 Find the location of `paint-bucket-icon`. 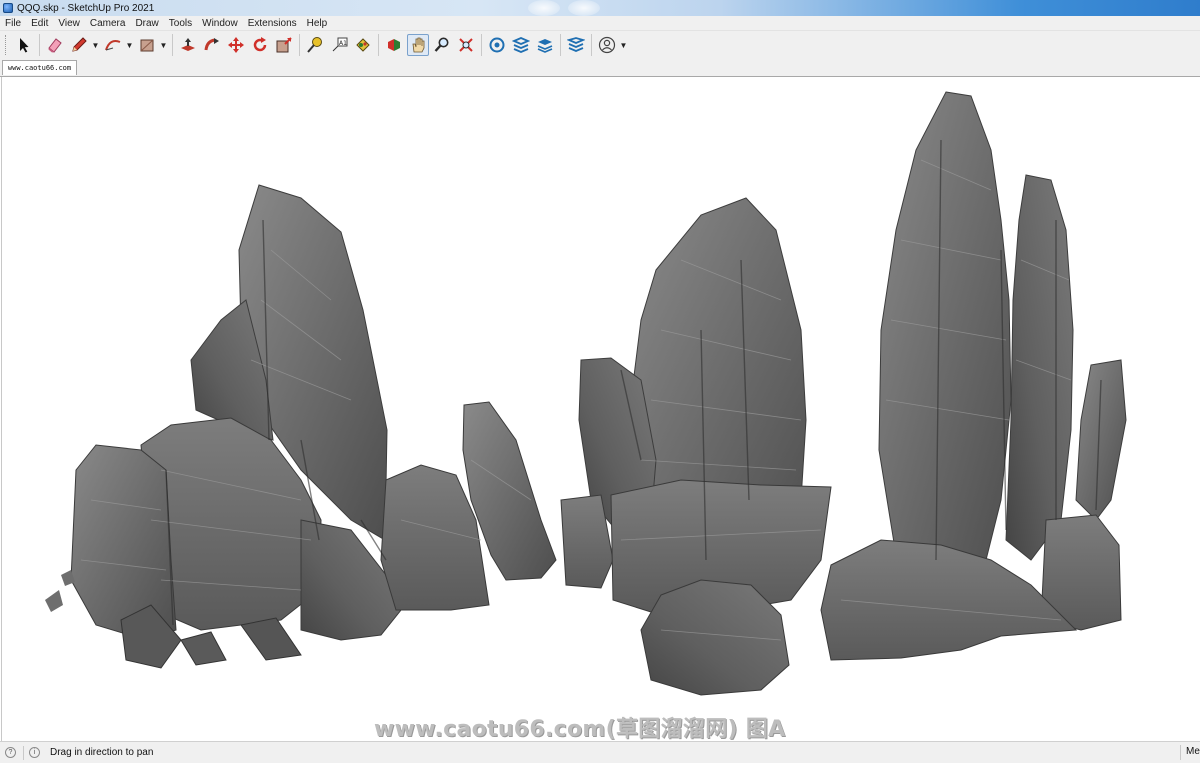

paint-bucket-icon is located at coordinates (363, 45).